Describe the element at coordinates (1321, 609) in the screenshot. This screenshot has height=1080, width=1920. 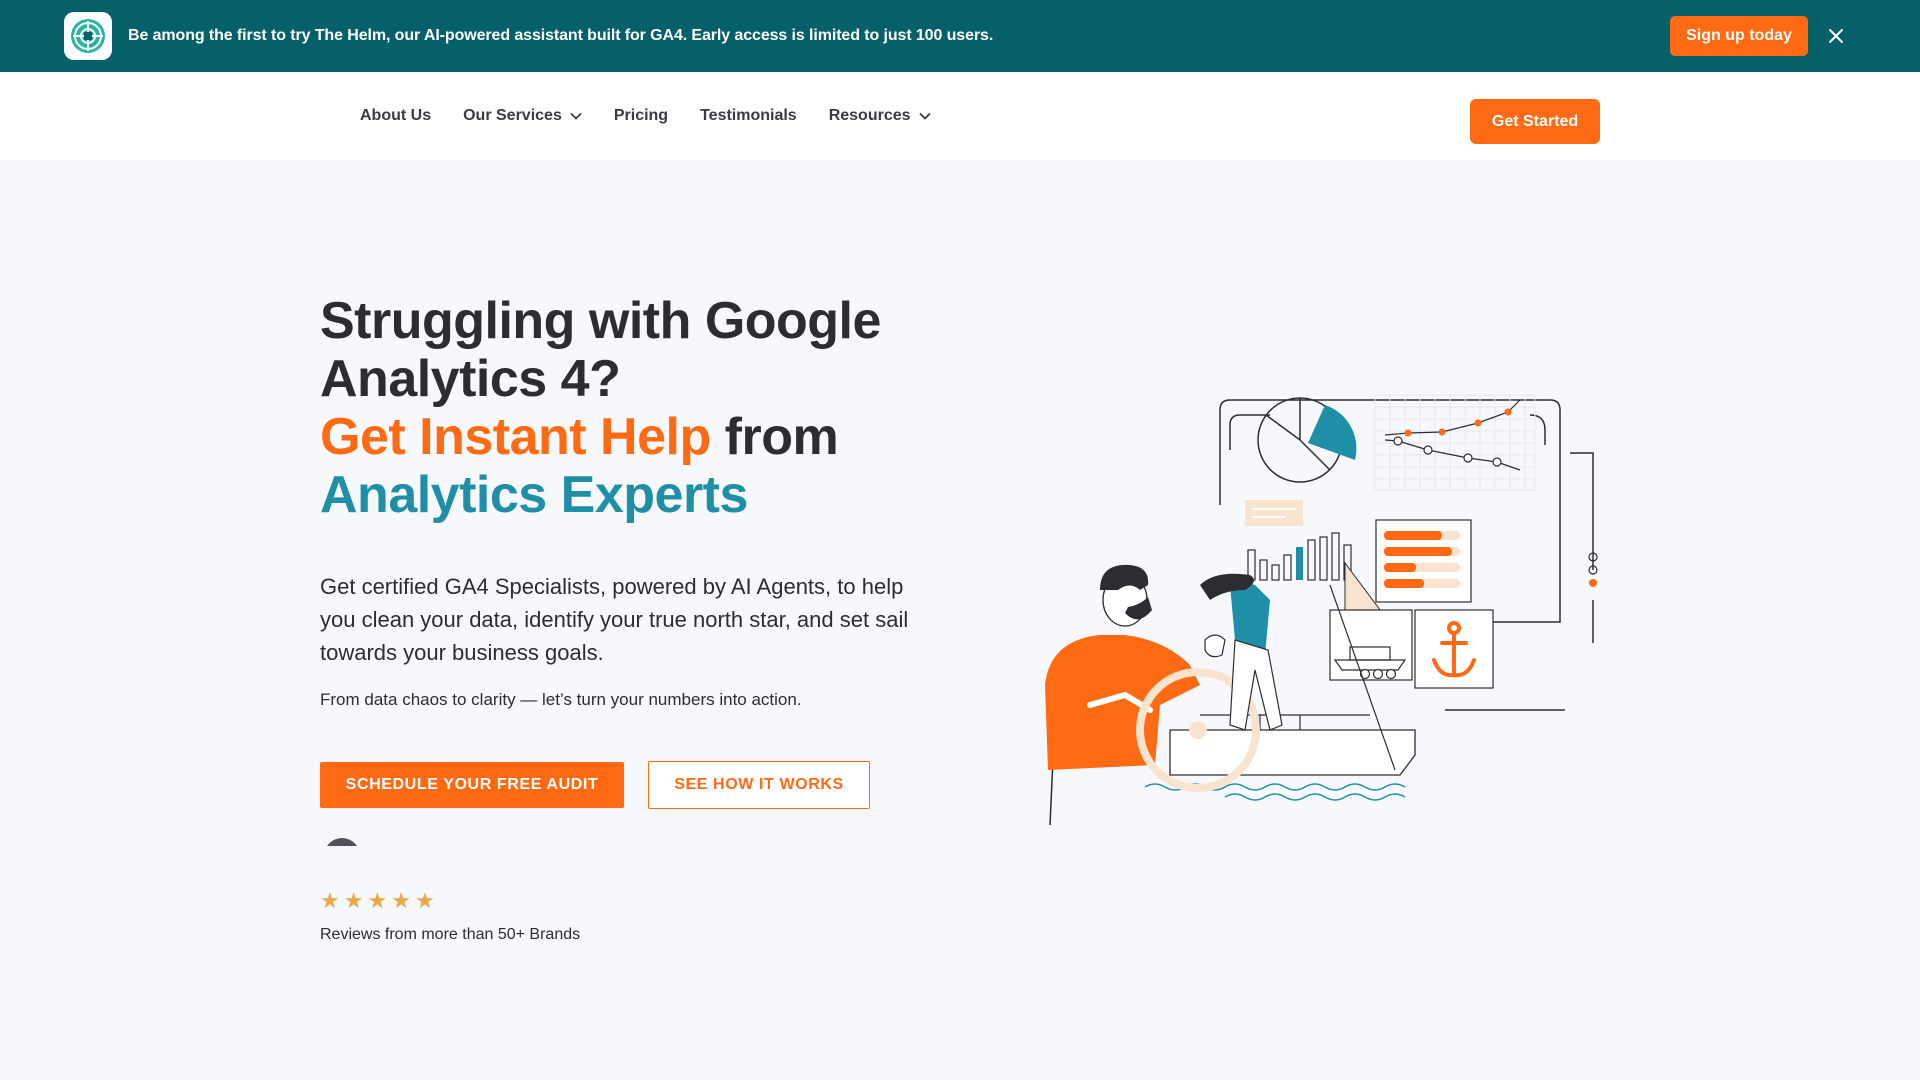
I see `hero-illustration` at that location.